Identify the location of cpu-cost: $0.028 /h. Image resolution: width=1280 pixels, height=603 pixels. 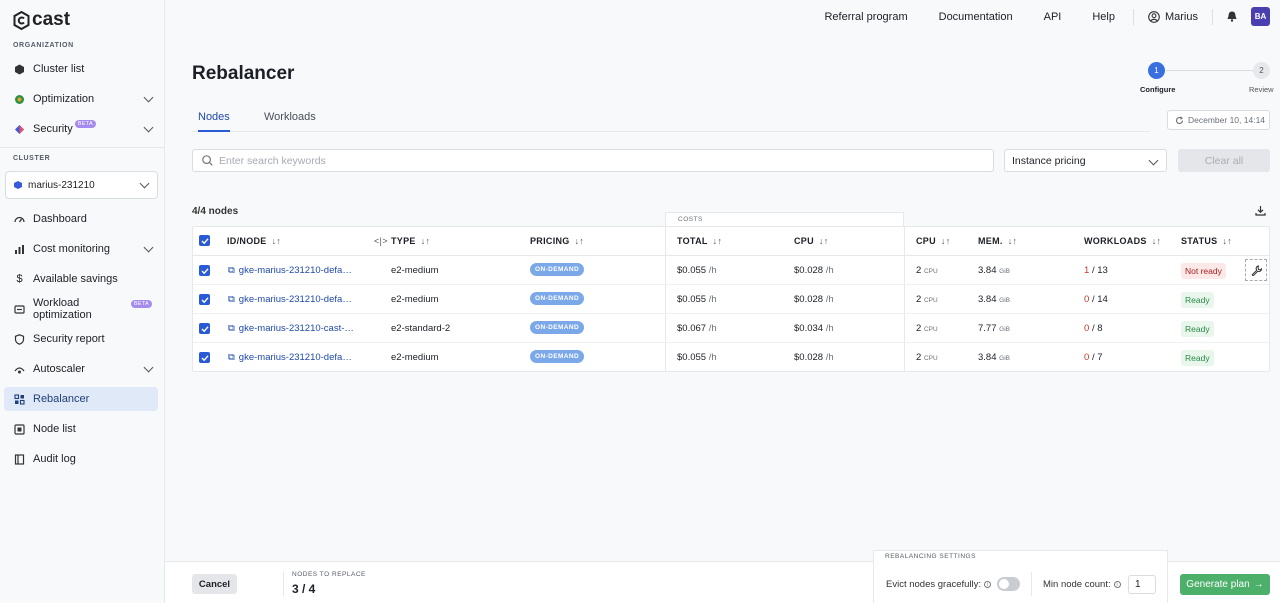
(814, 299).